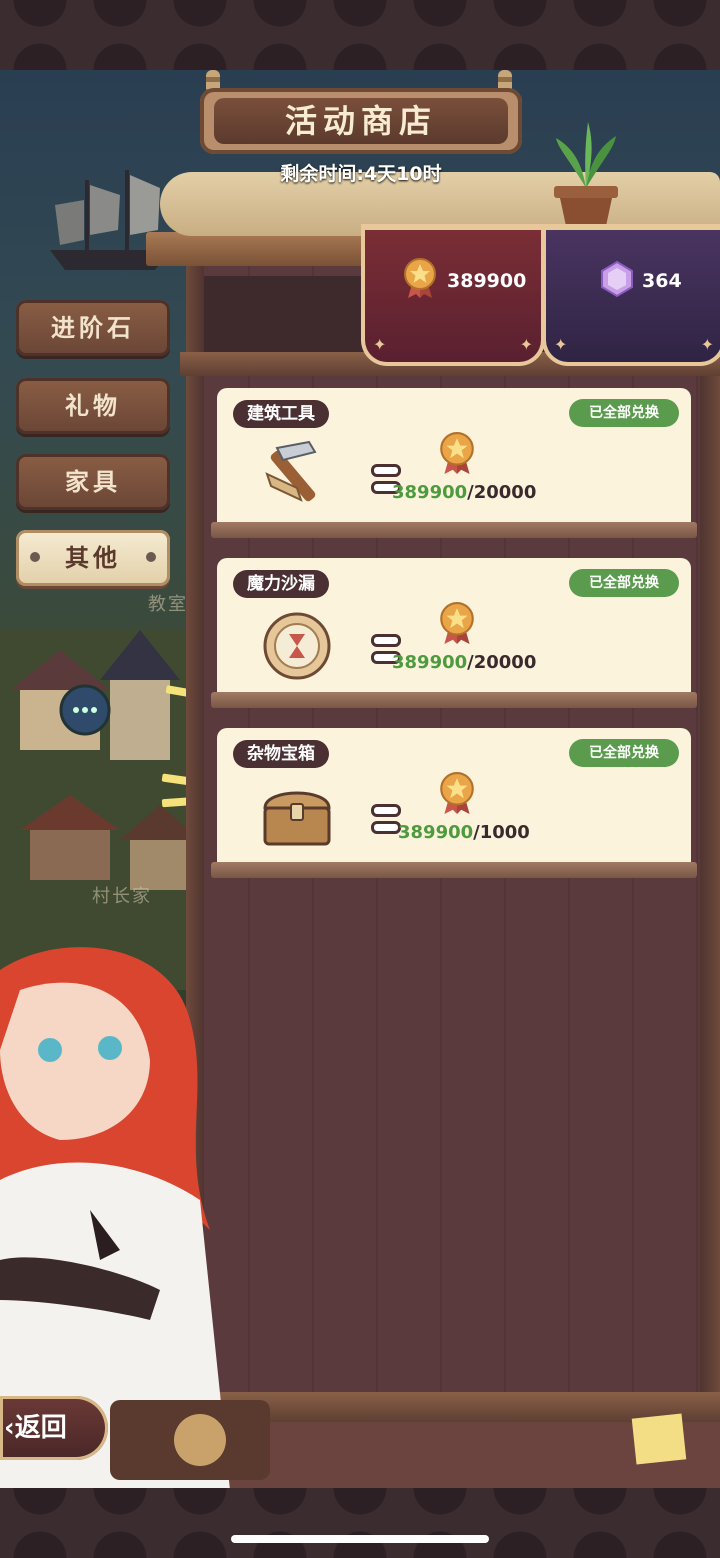 The image size is (720, 1558). I want to click on potted-plant-icon, so click(586, 174).